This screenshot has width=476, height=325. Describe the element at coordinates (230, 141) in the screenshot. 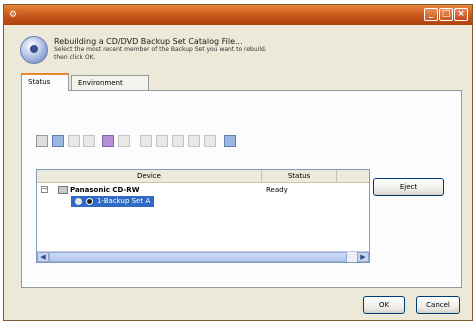

I see `help-icon` at that location.